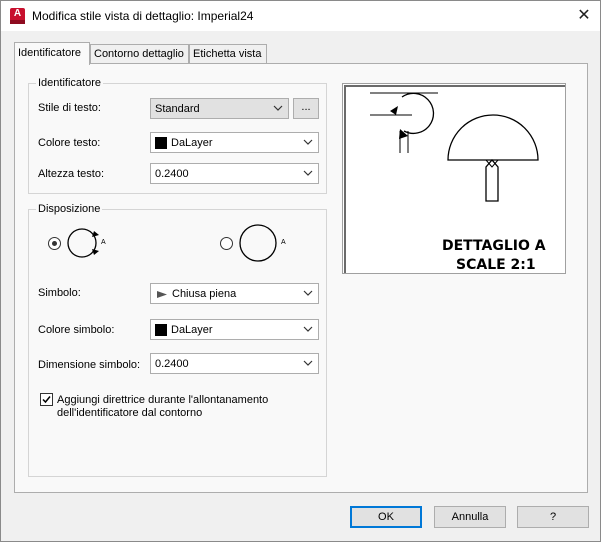 The width and height of the screenshot is (601, 542). Describe the element at coordinates (226, 243) in the screenshot. I see `layout-option-b-radio` at that location.